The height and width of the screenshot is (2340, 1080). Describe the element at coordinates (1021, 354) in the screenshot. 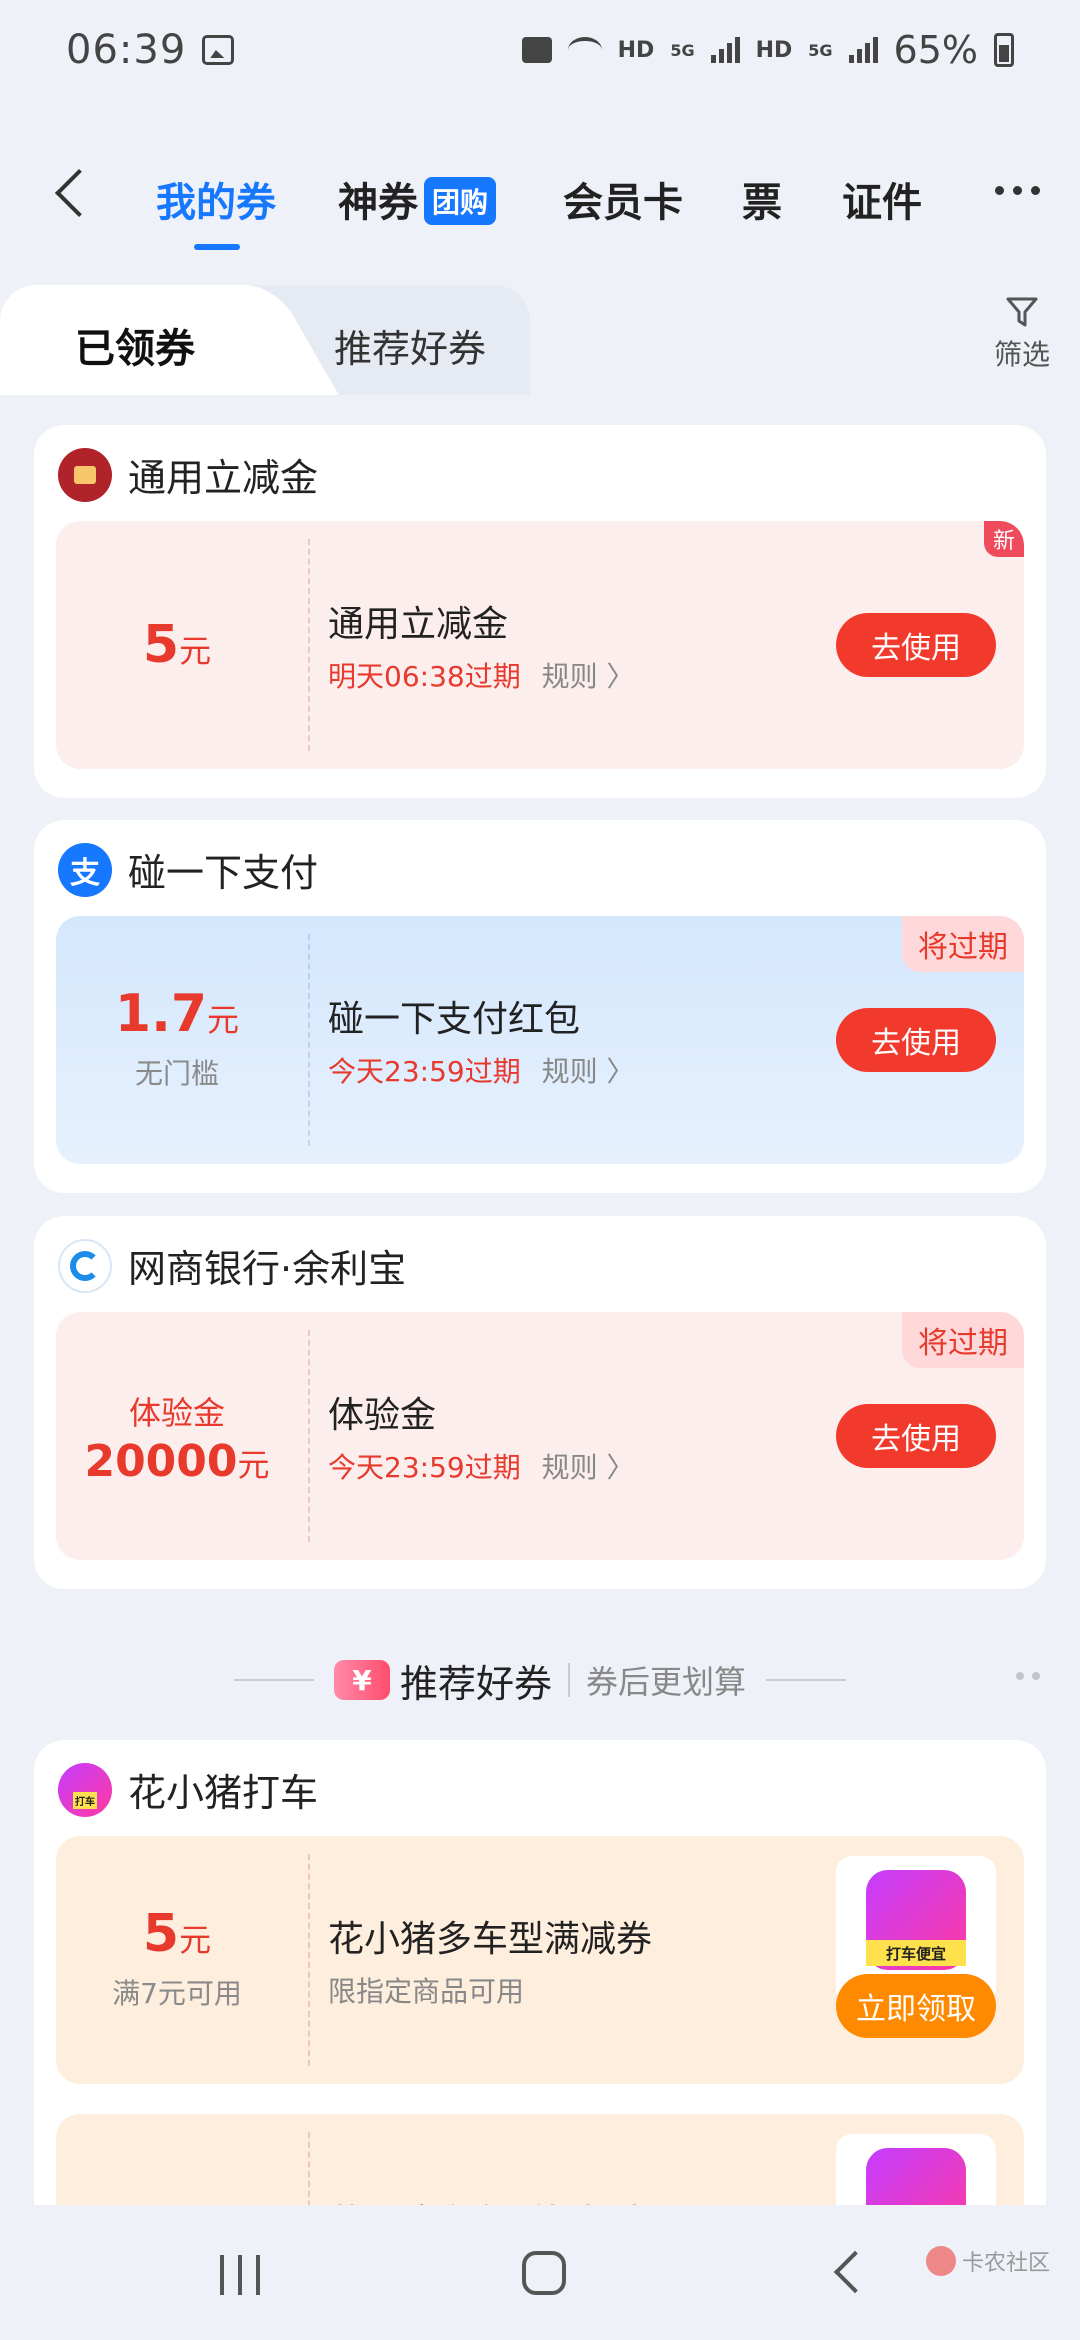

I see `filter-label: 筛选` at that location.